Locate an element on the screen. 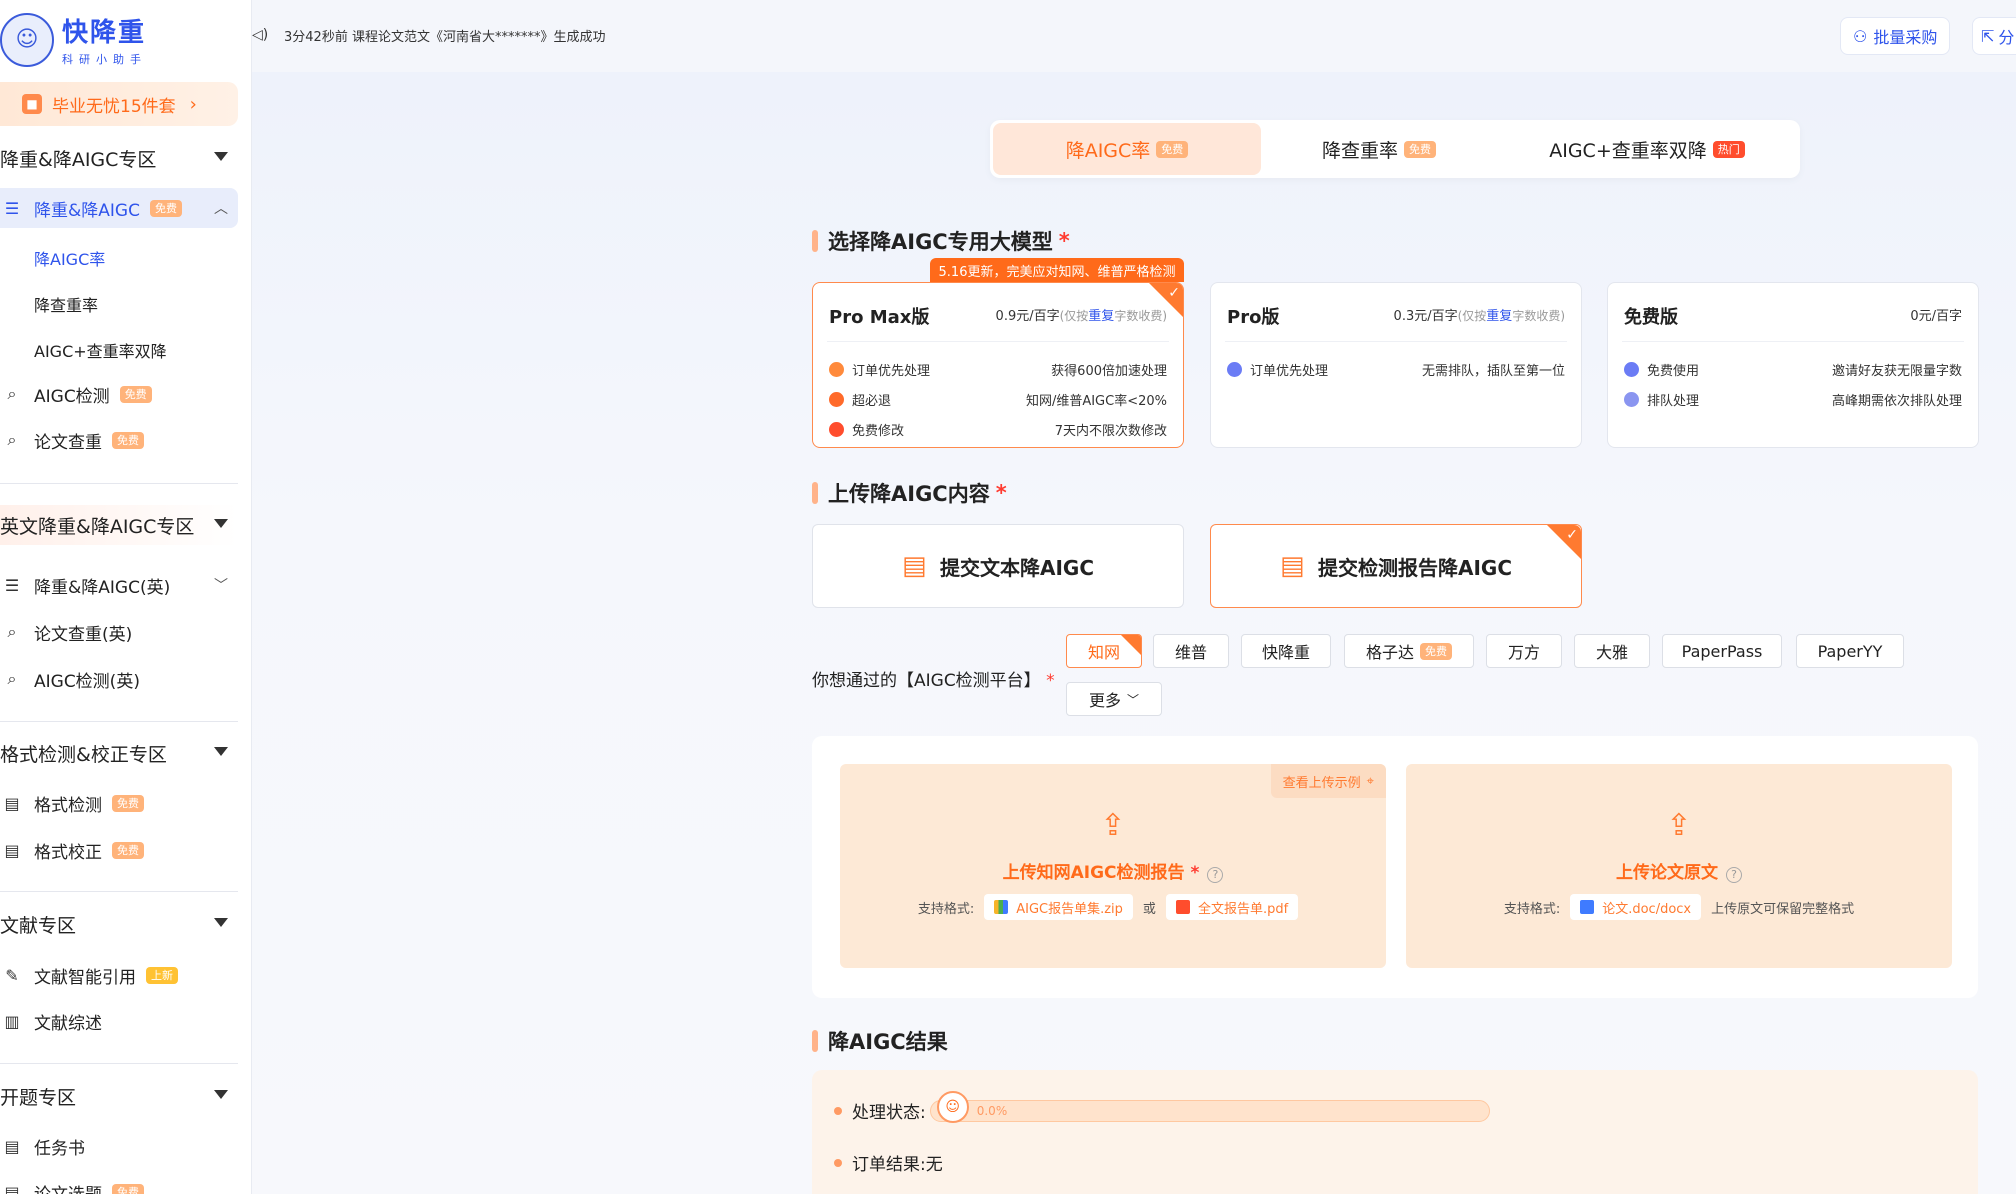  sidebar-item-topic: ▤ 论文选题 免费 is located at coordinates (119, 1183).